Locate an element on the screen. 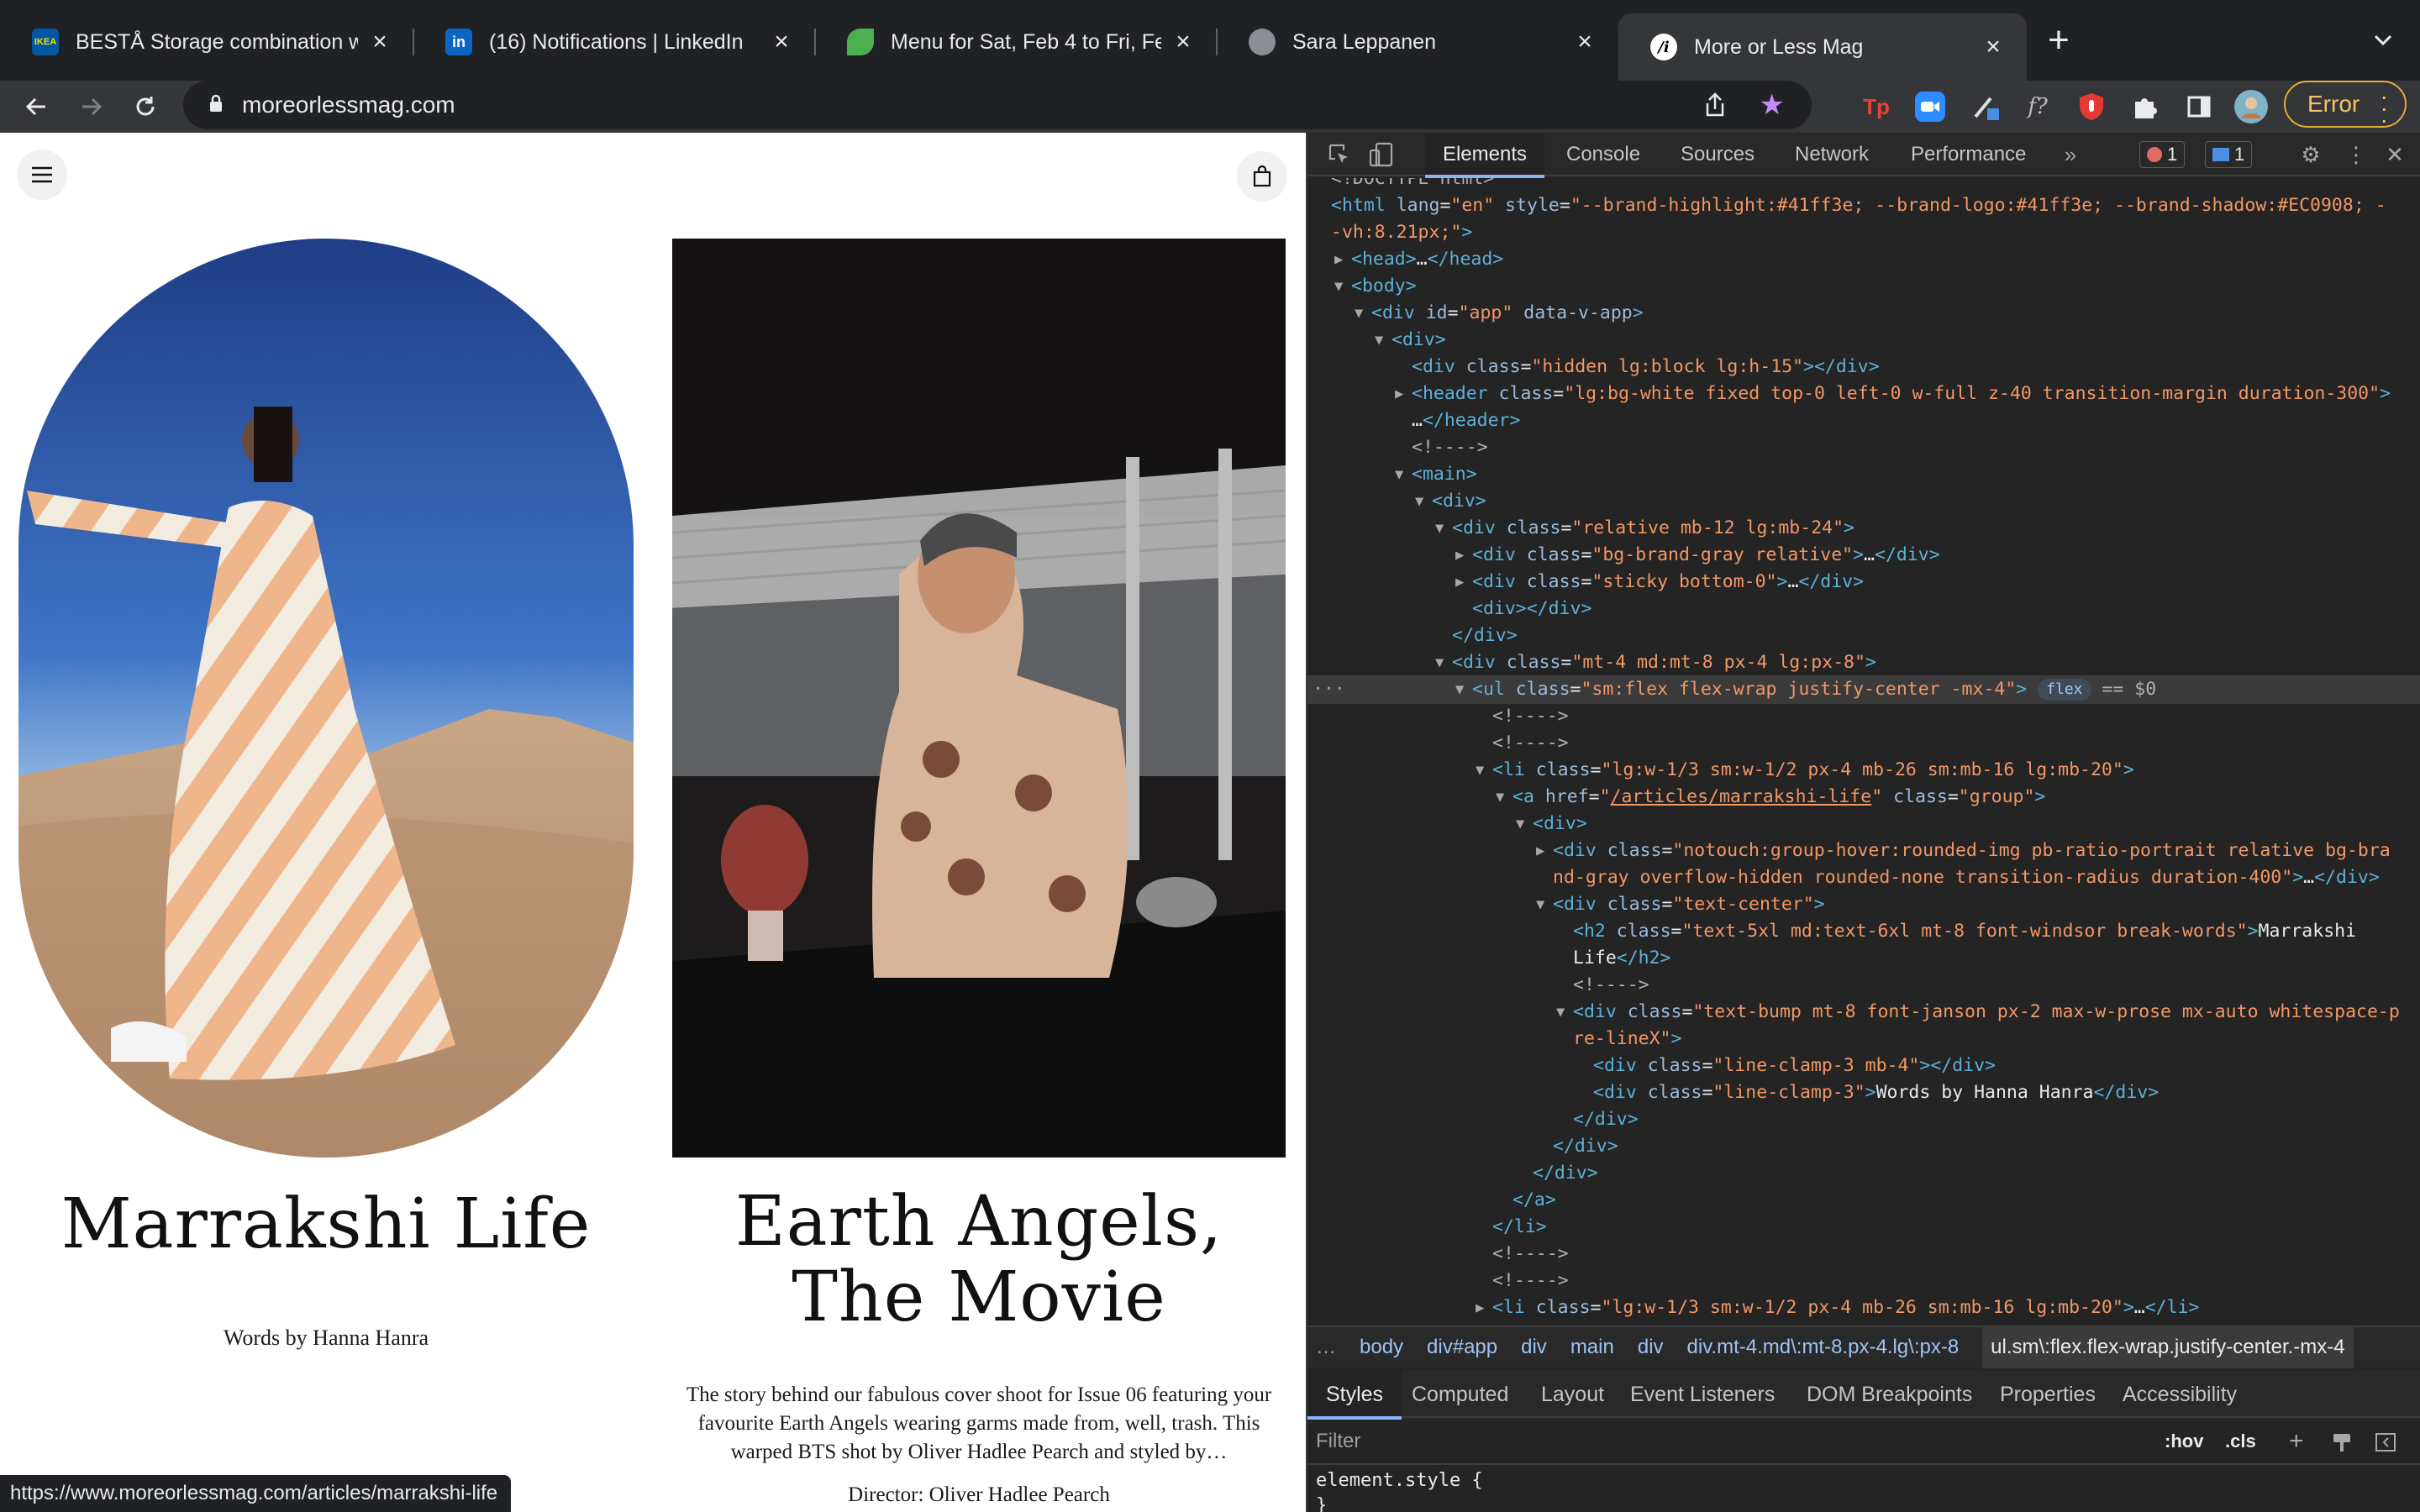  breadcrumb-item: div#app is located at coordinates (1462, 1347).